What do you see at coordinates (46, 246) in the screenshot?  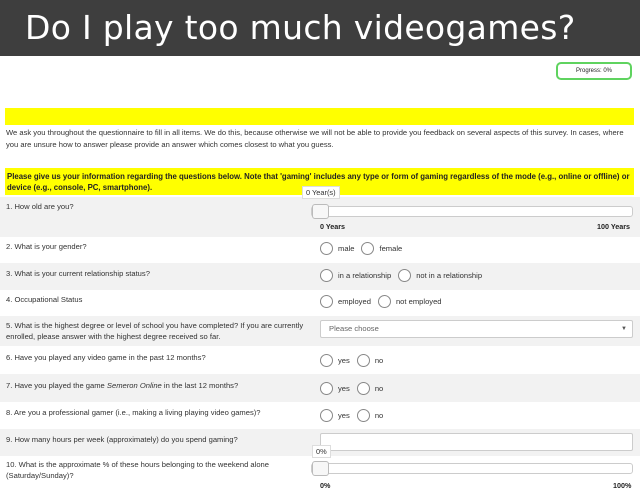 I see `question-label: 2. What is your gender?` at bounding box center [46, 246].